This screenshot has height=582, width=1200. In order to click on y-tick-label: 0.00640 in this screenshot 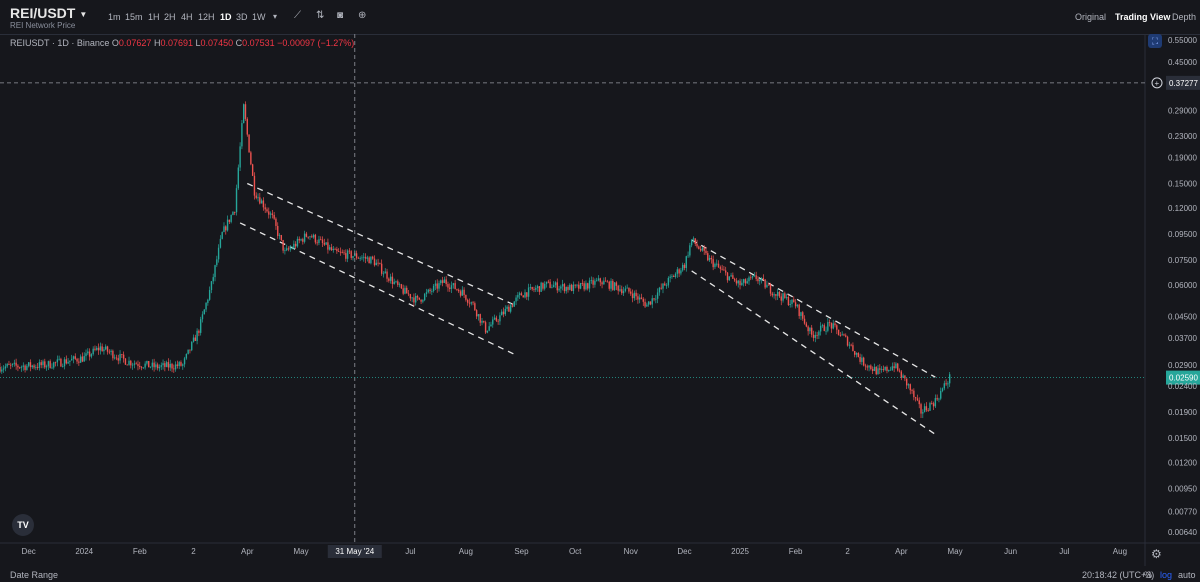, I will do `click(1182, 532)`.